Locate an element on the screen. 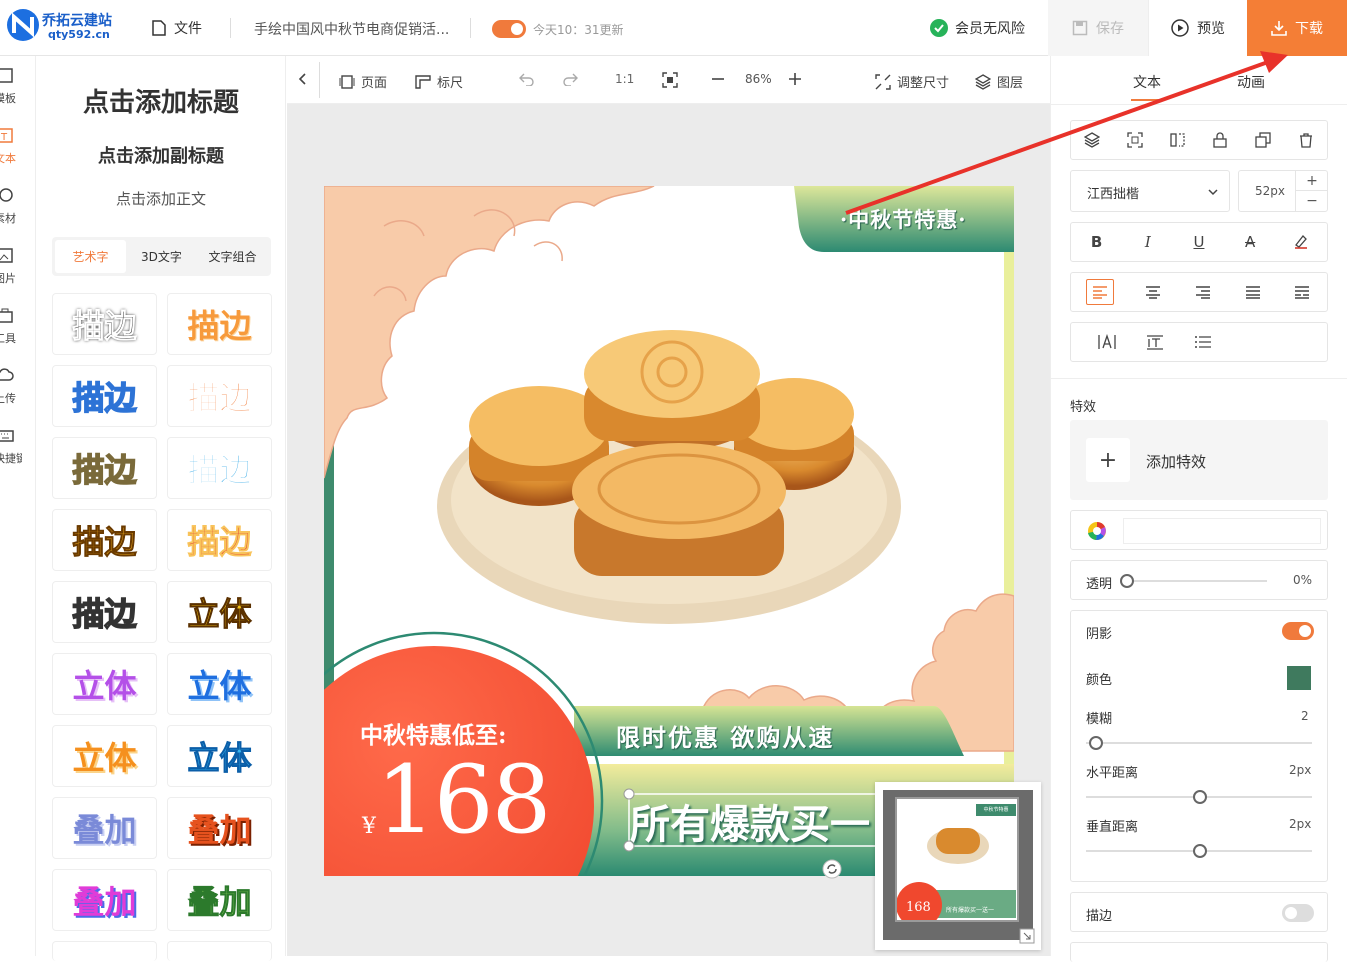 The width and height of the screenshot is (1347, 962). resize-button: 调整尺寸 is located at coordinates (912, 81).